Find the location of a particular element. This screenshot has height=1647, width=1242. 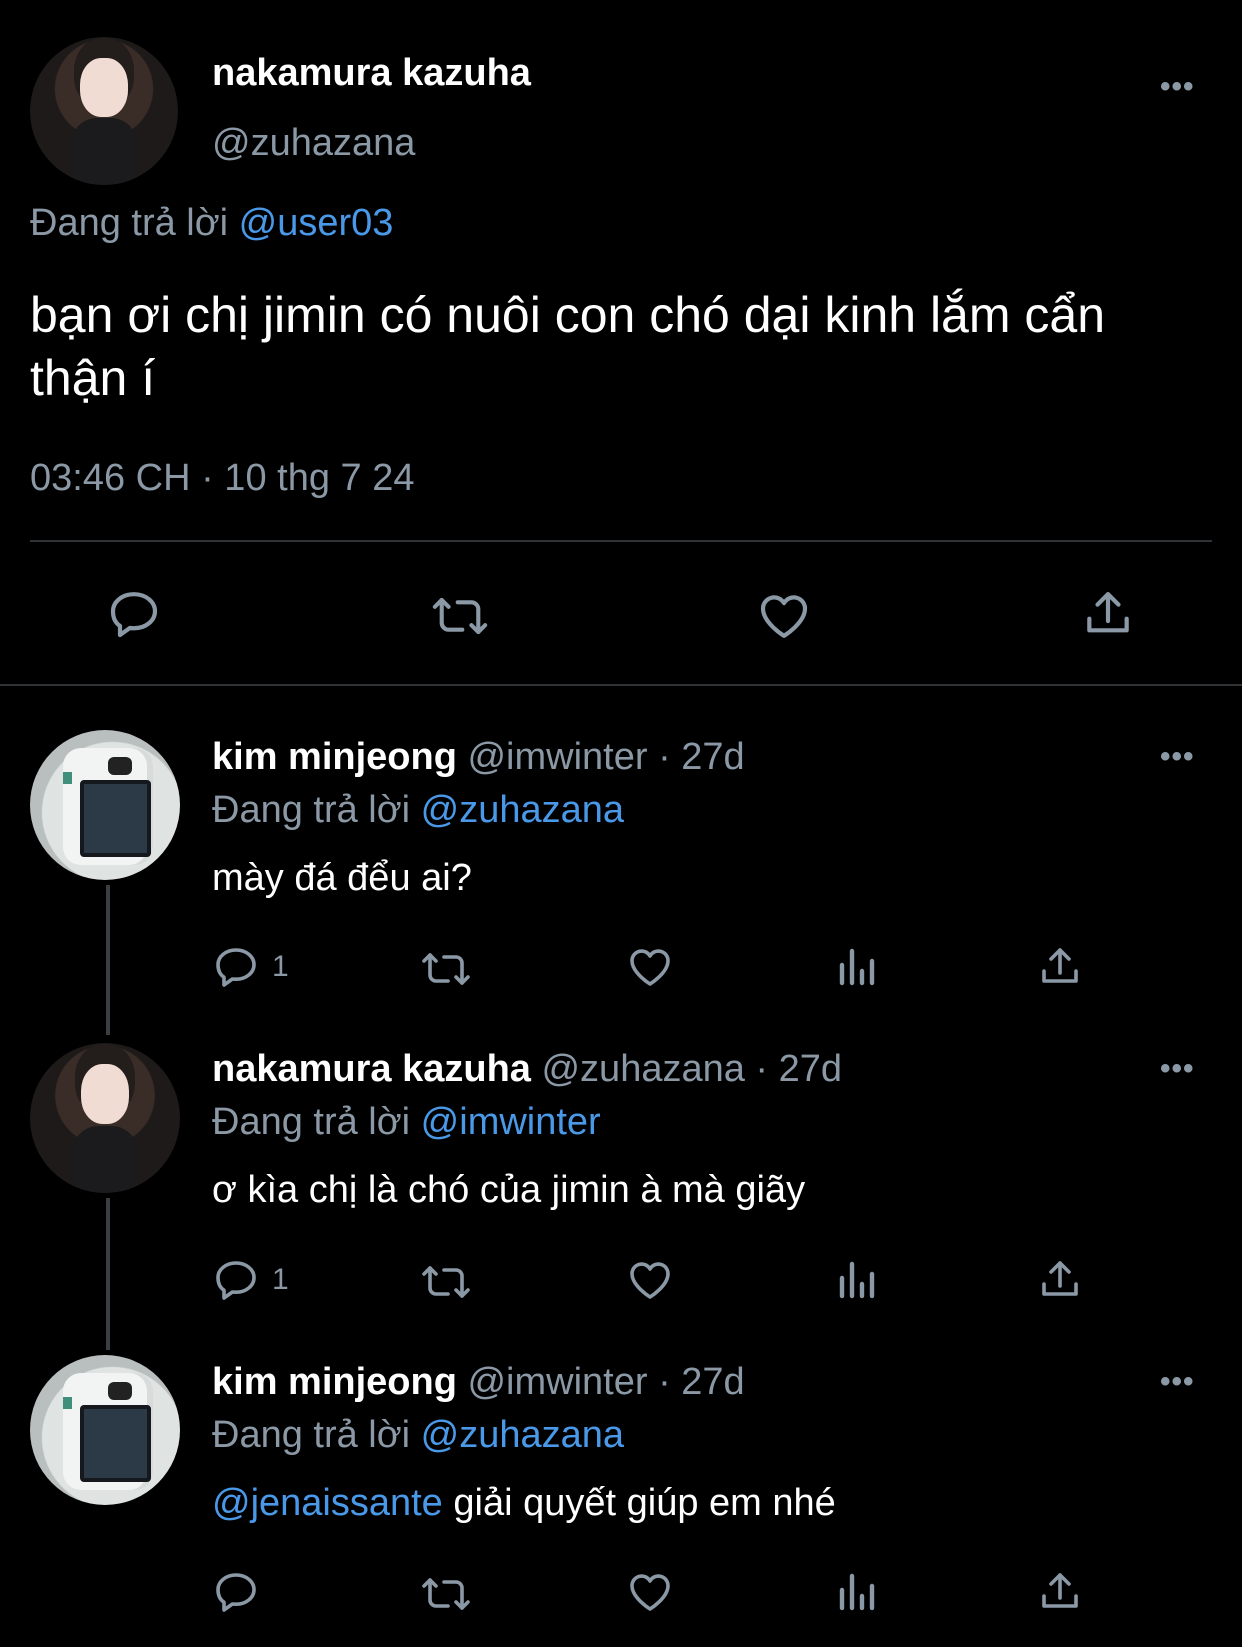

author-handle: @zuhazana · 27d is located at coordinates (691, 1069).